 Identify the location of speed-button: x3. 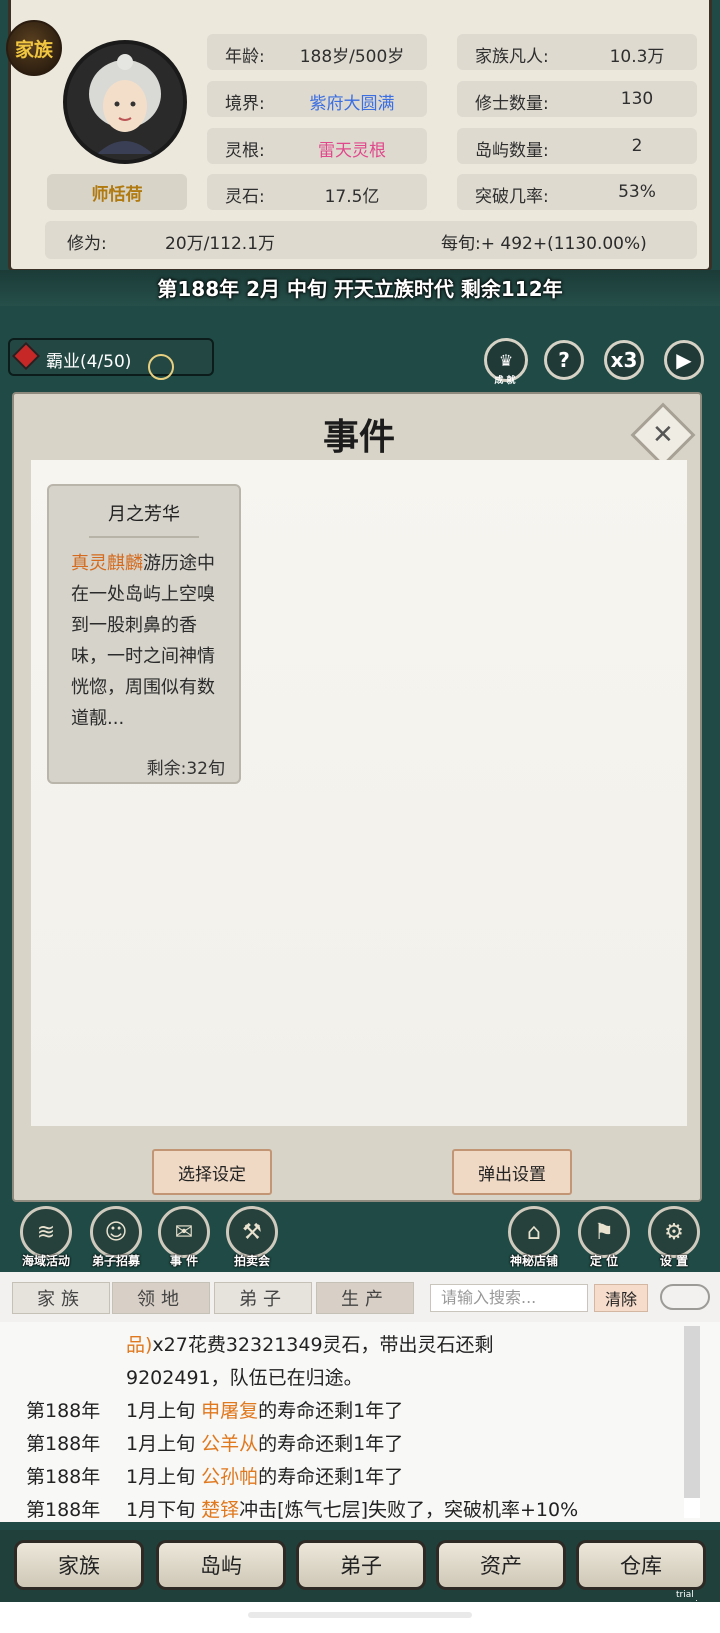
(624, 360).